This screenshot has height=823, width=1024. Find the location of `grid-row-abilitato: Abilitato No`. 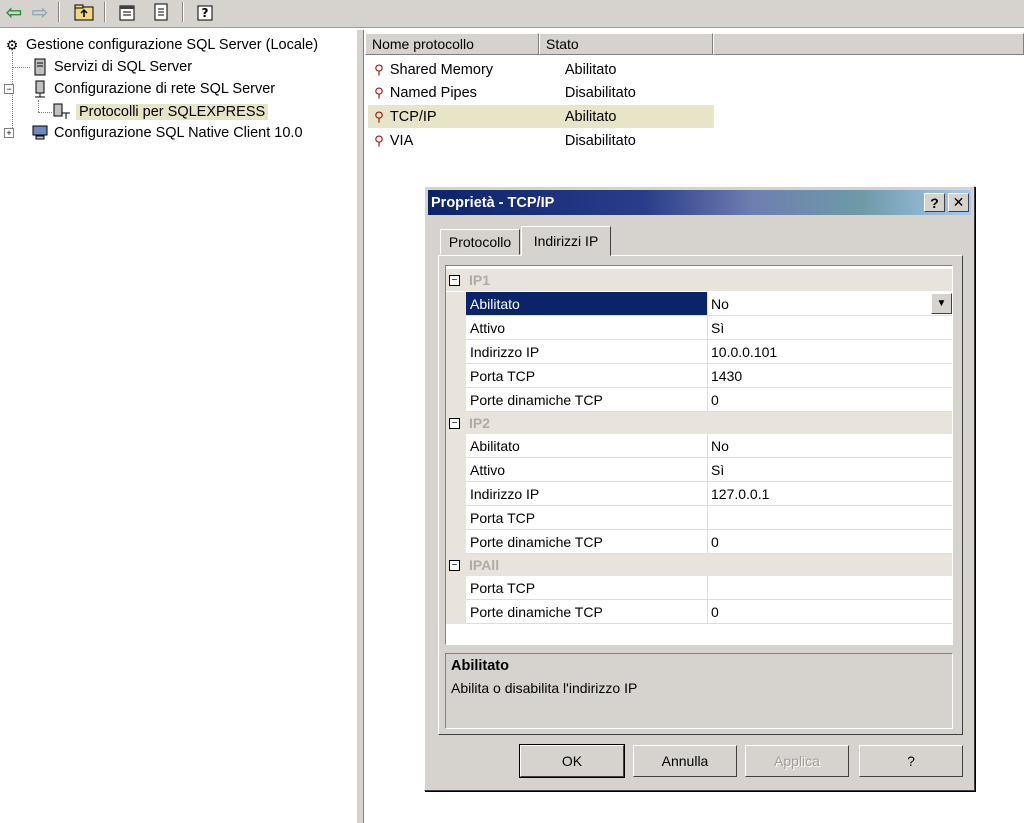

grid-row-abilitato: Abilitato No is located at coordinates (699, 446).